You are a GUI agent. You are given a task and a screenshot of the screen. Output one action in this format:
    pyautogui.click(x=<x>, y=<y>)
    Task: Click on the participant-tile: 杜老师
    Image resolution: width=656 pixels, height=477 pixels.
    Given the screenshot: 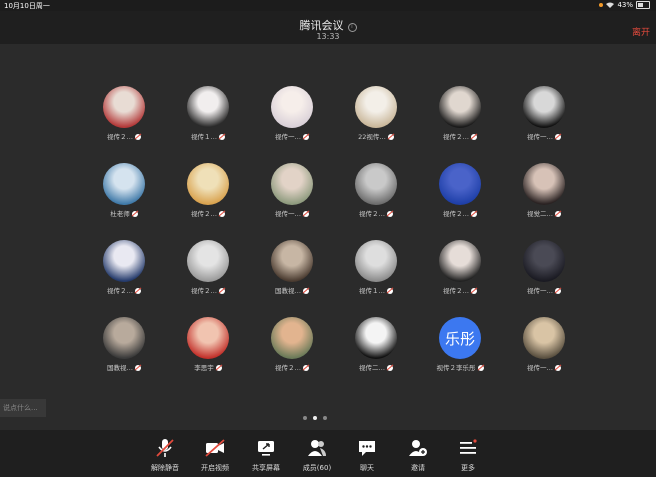 What is the action you would take?
    pyautogui.click(x=124, y=191)
    